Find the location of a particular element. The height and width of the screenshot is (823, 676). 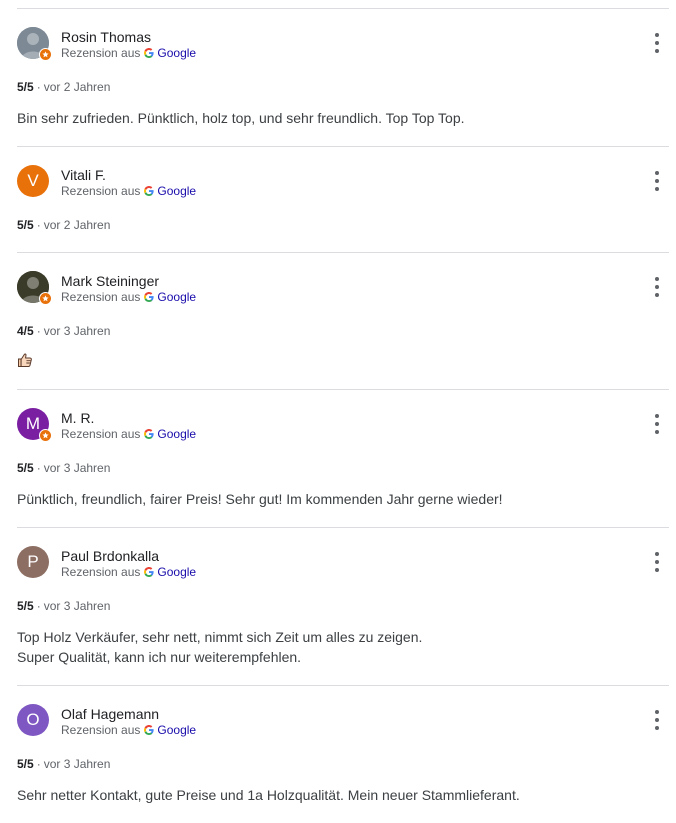

reviewer-name: Mark Steininger is located at coordinates (110, 281).